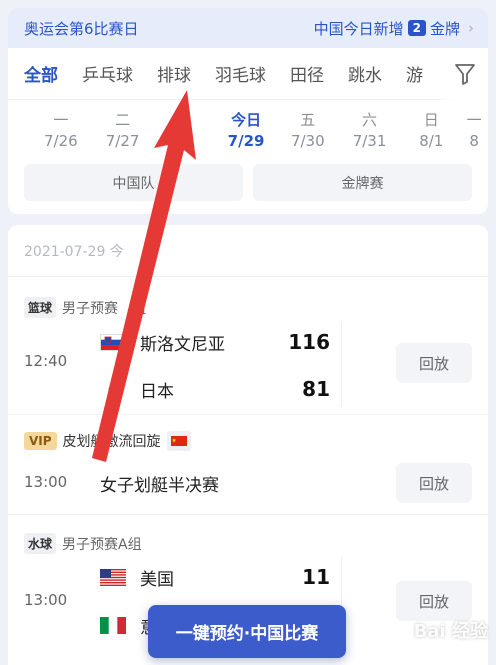 The height and width of the screenshot is (665, 496). Describe the element at coordinates (444, 28) in the screenshot. I see `new-gold-suffix: 金牌` at that location.